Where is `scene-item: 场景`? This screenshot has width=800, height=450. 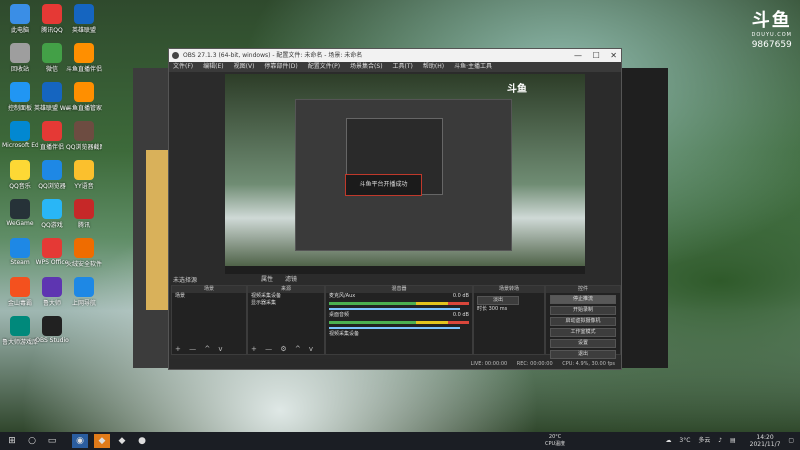 scene-item: 场景 is located at coordinates (209, 296).